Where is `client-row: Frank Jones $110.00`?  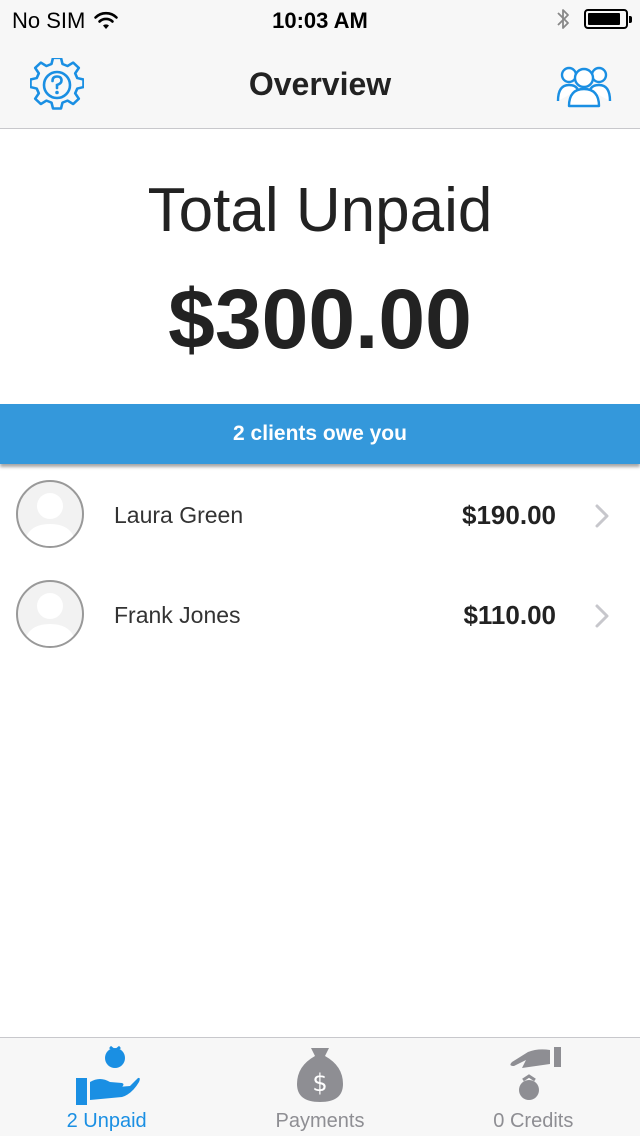
client-row: Frank Jones $110.00 is located at coordinates (320, 616).